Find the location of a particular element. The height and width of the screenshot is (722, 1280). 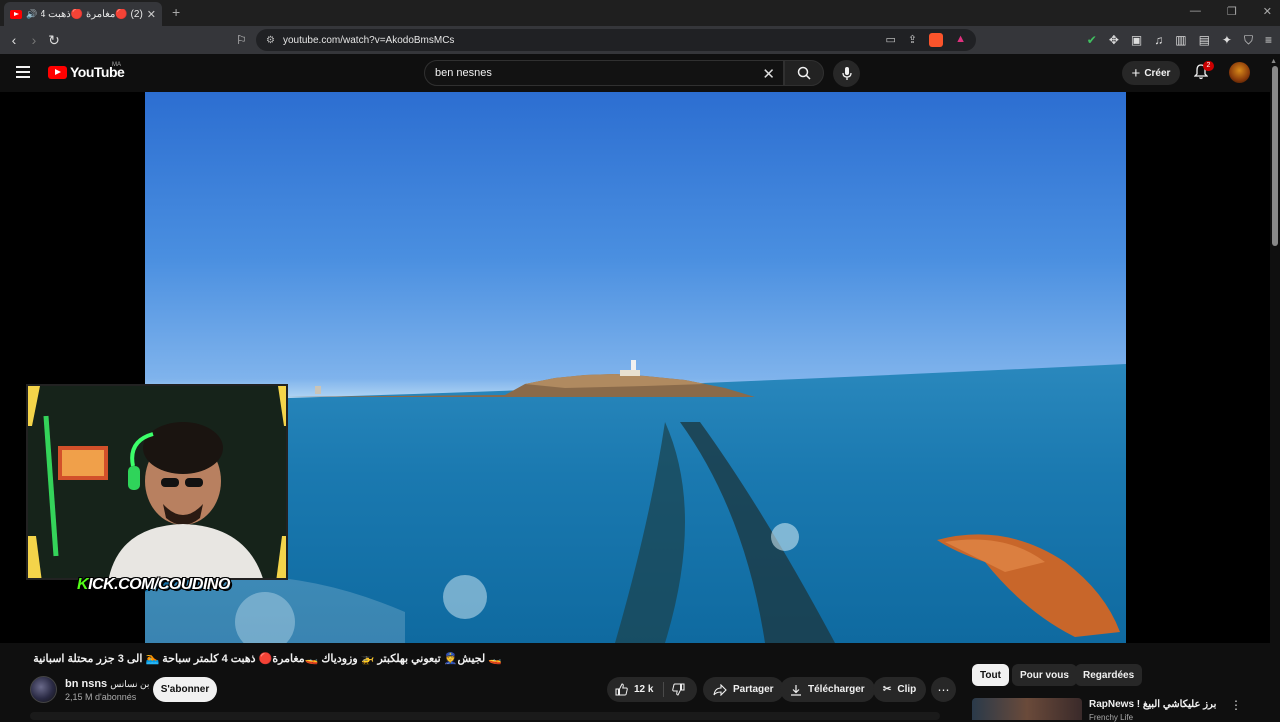

cast-icon: ▭ is located at coordinates (890, 40).